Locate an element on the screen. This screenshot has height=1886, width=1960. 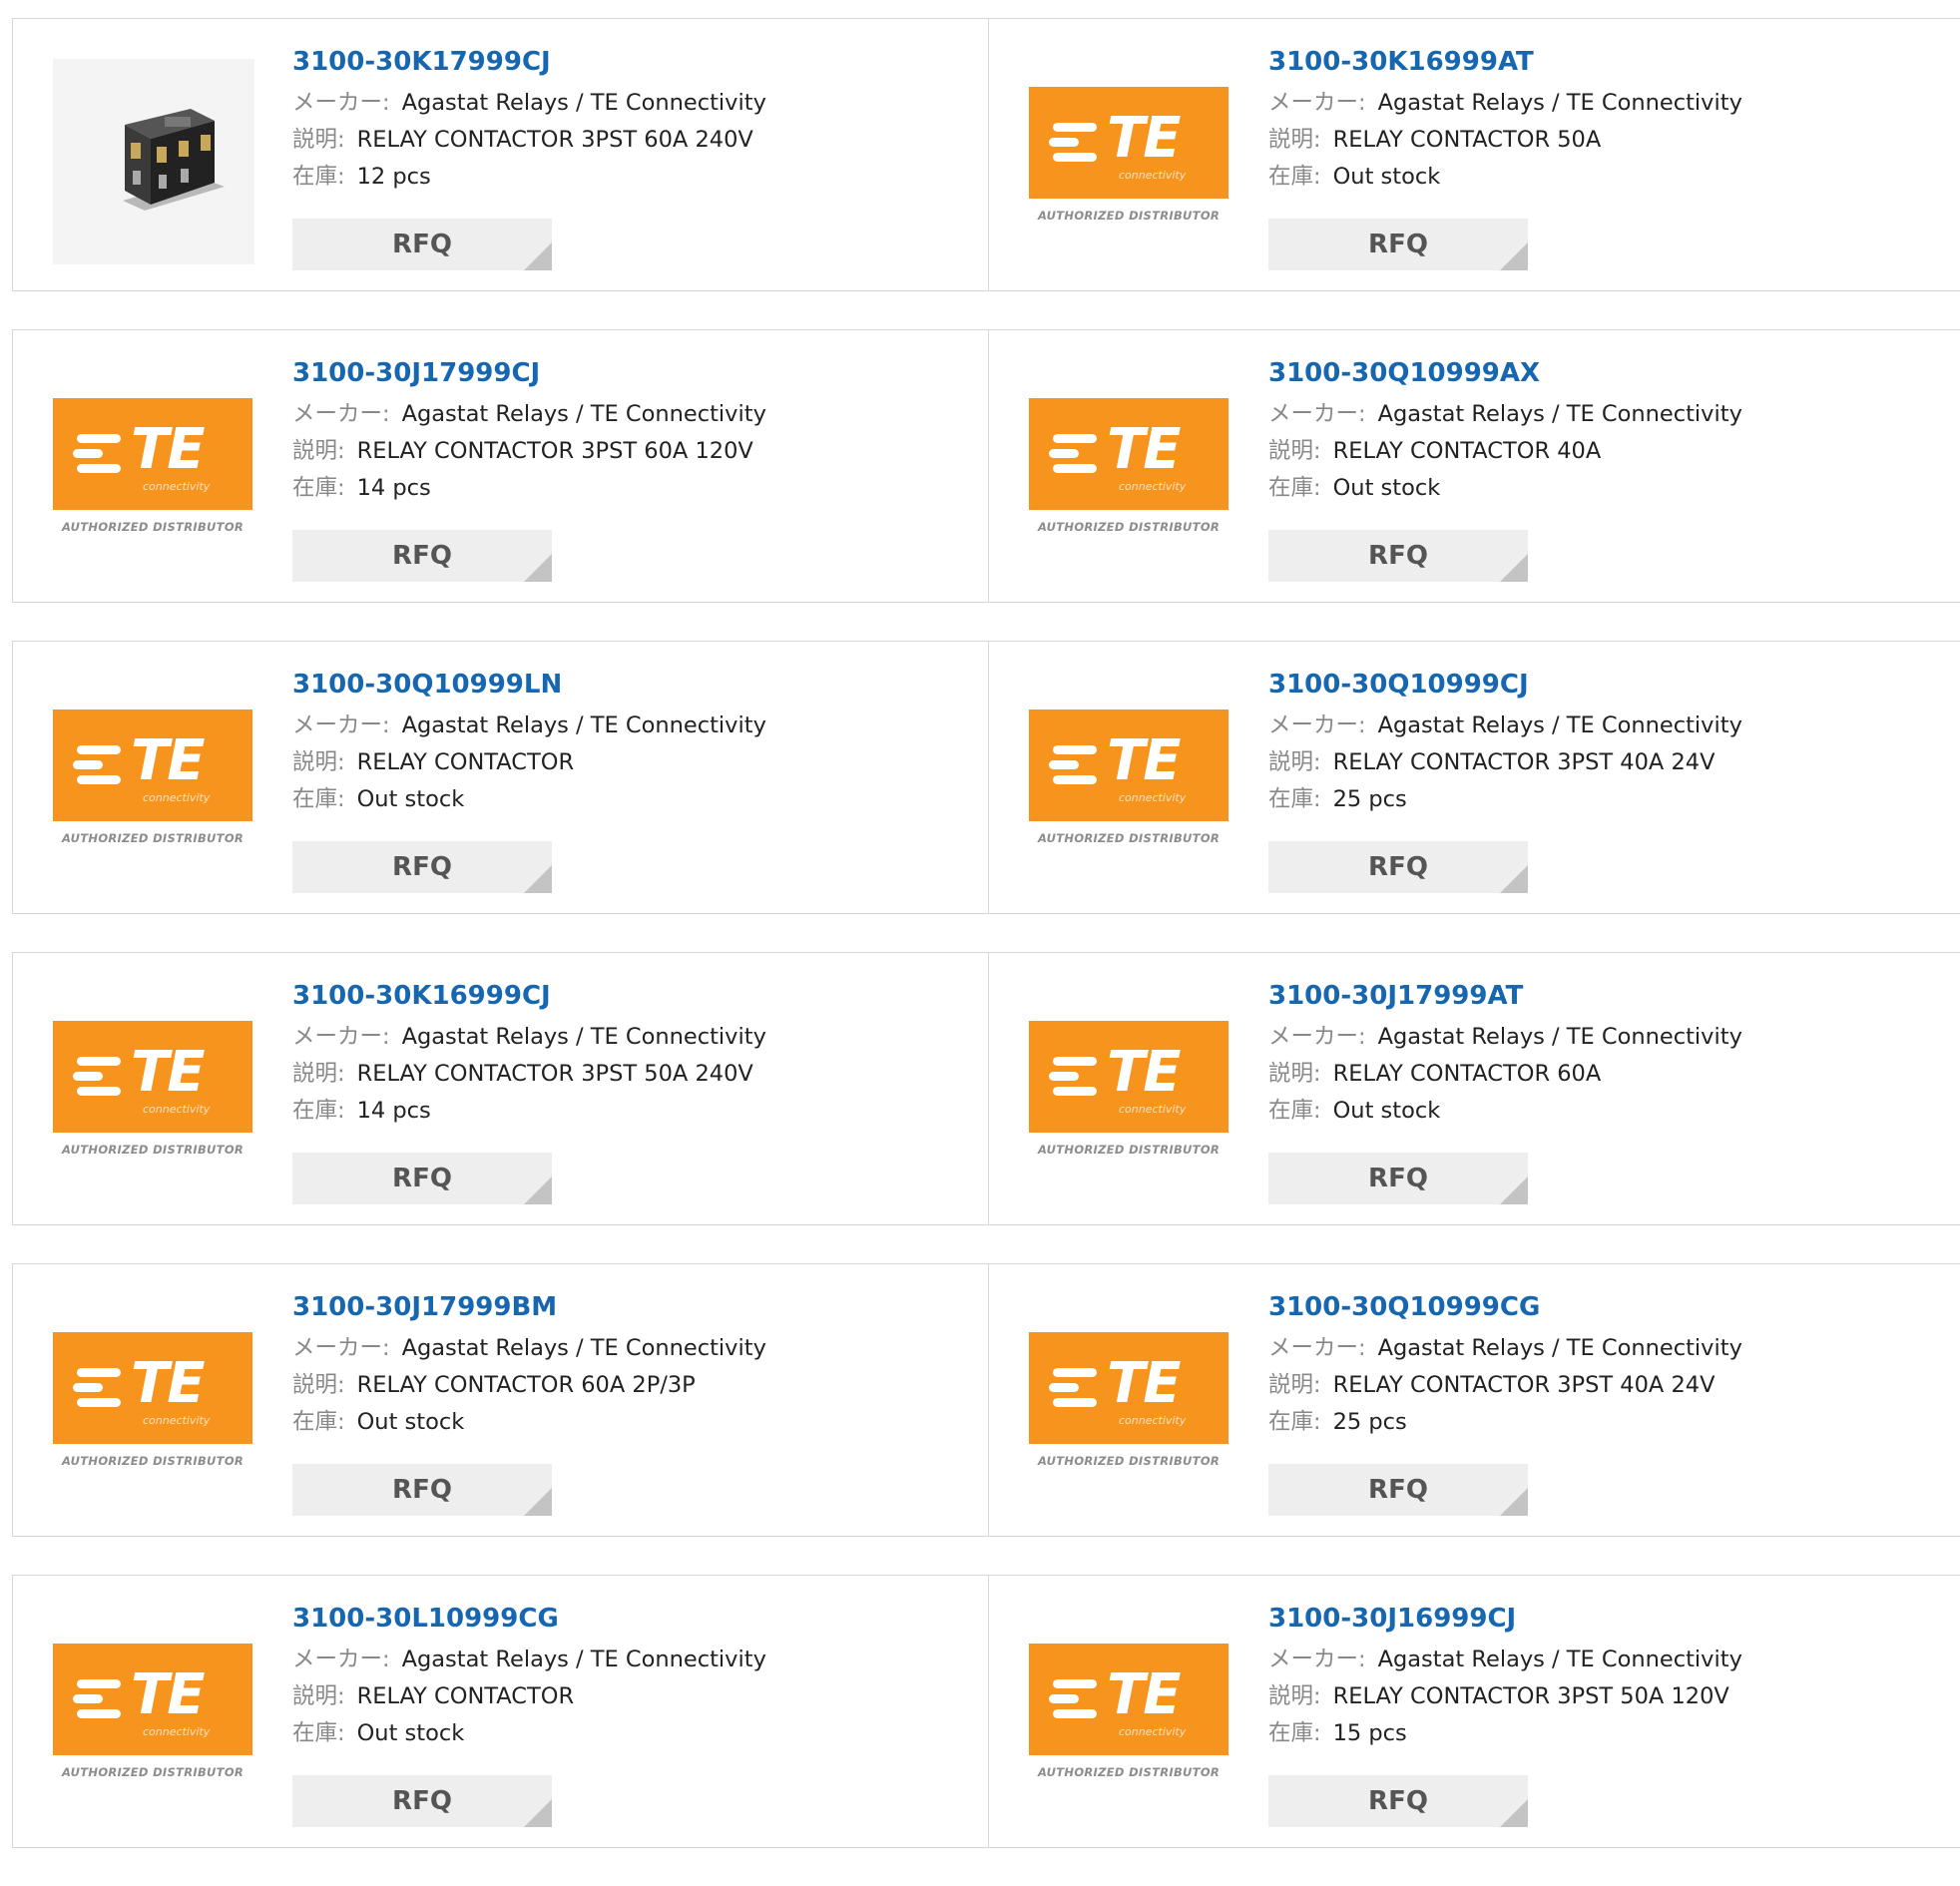
product-image is located at coordinates (153, 161).